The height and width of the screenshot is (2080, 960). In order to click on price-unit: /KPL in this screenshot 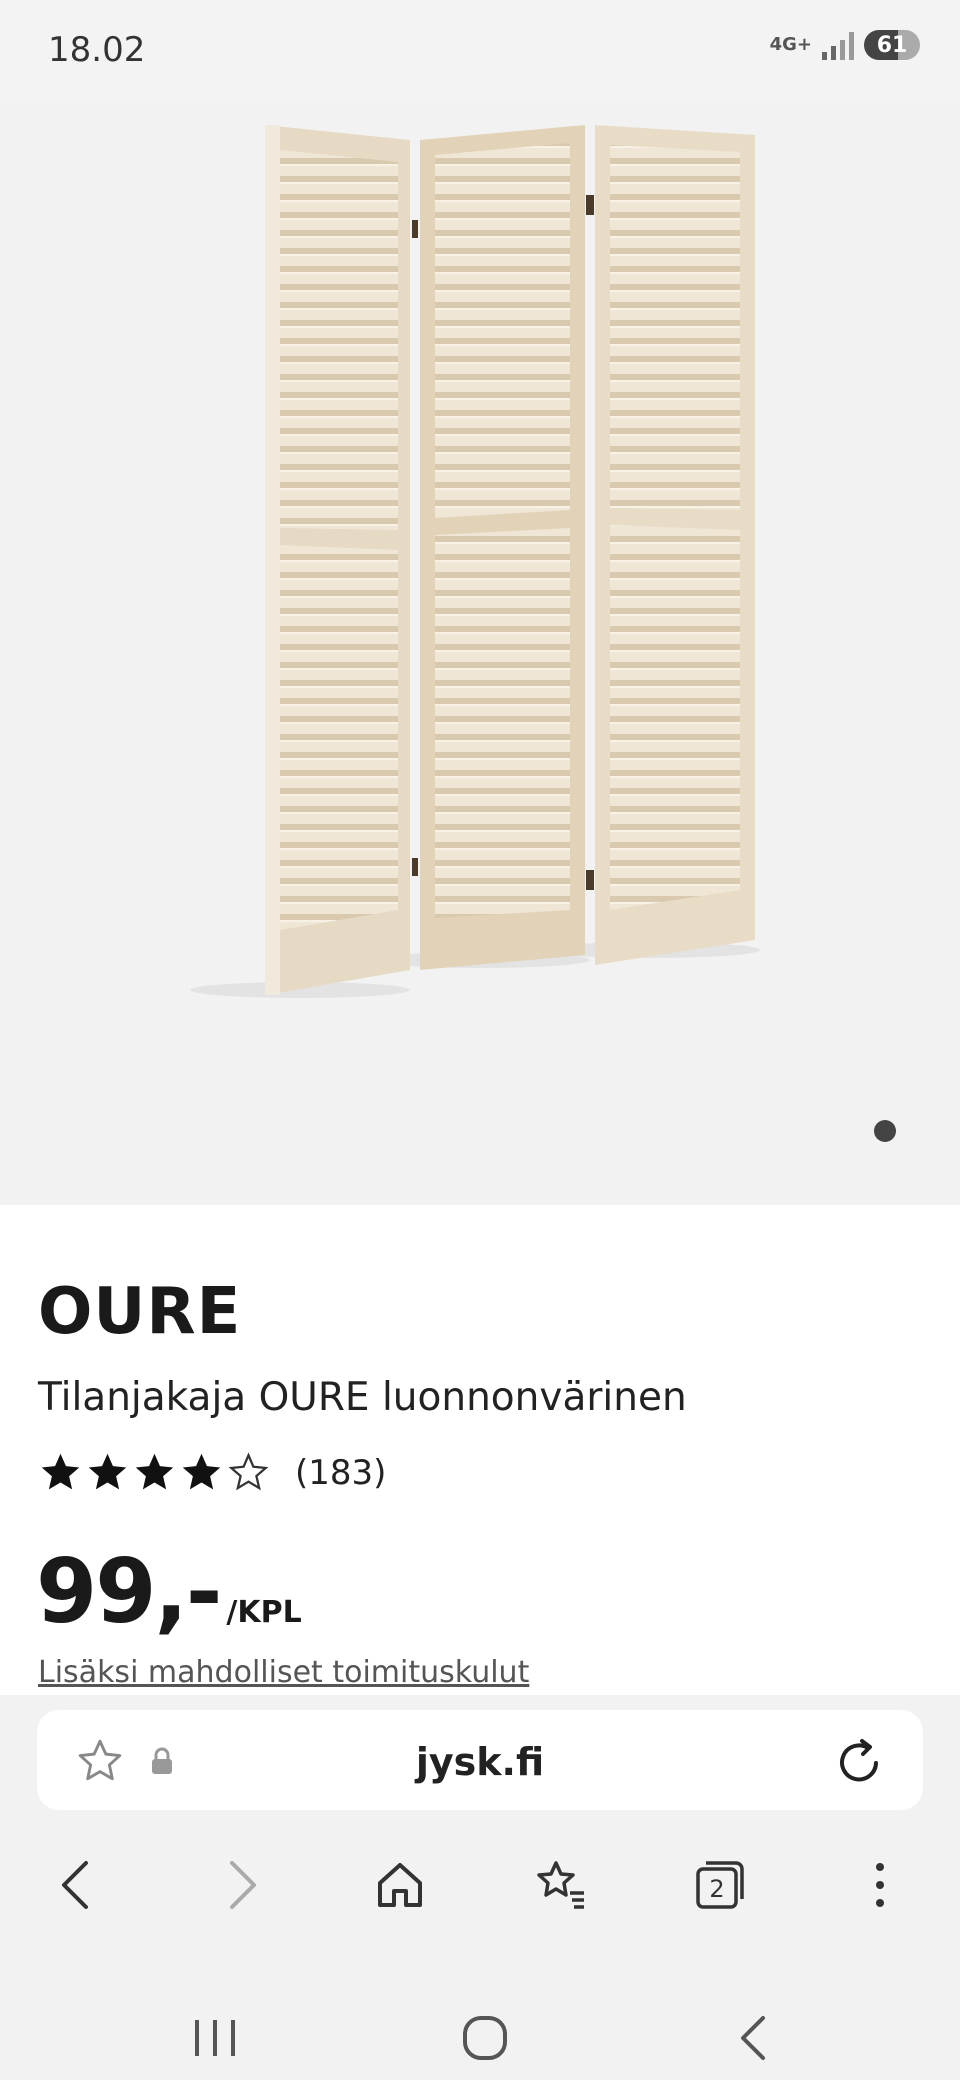, I will do `click(264, 1612)`.